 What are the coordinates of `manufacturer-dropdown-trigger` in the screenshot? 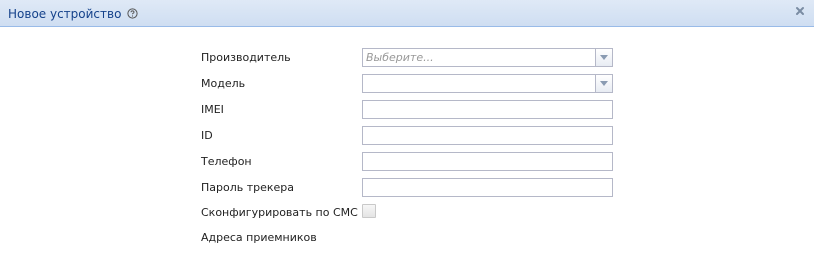 It's located at (603, 57).